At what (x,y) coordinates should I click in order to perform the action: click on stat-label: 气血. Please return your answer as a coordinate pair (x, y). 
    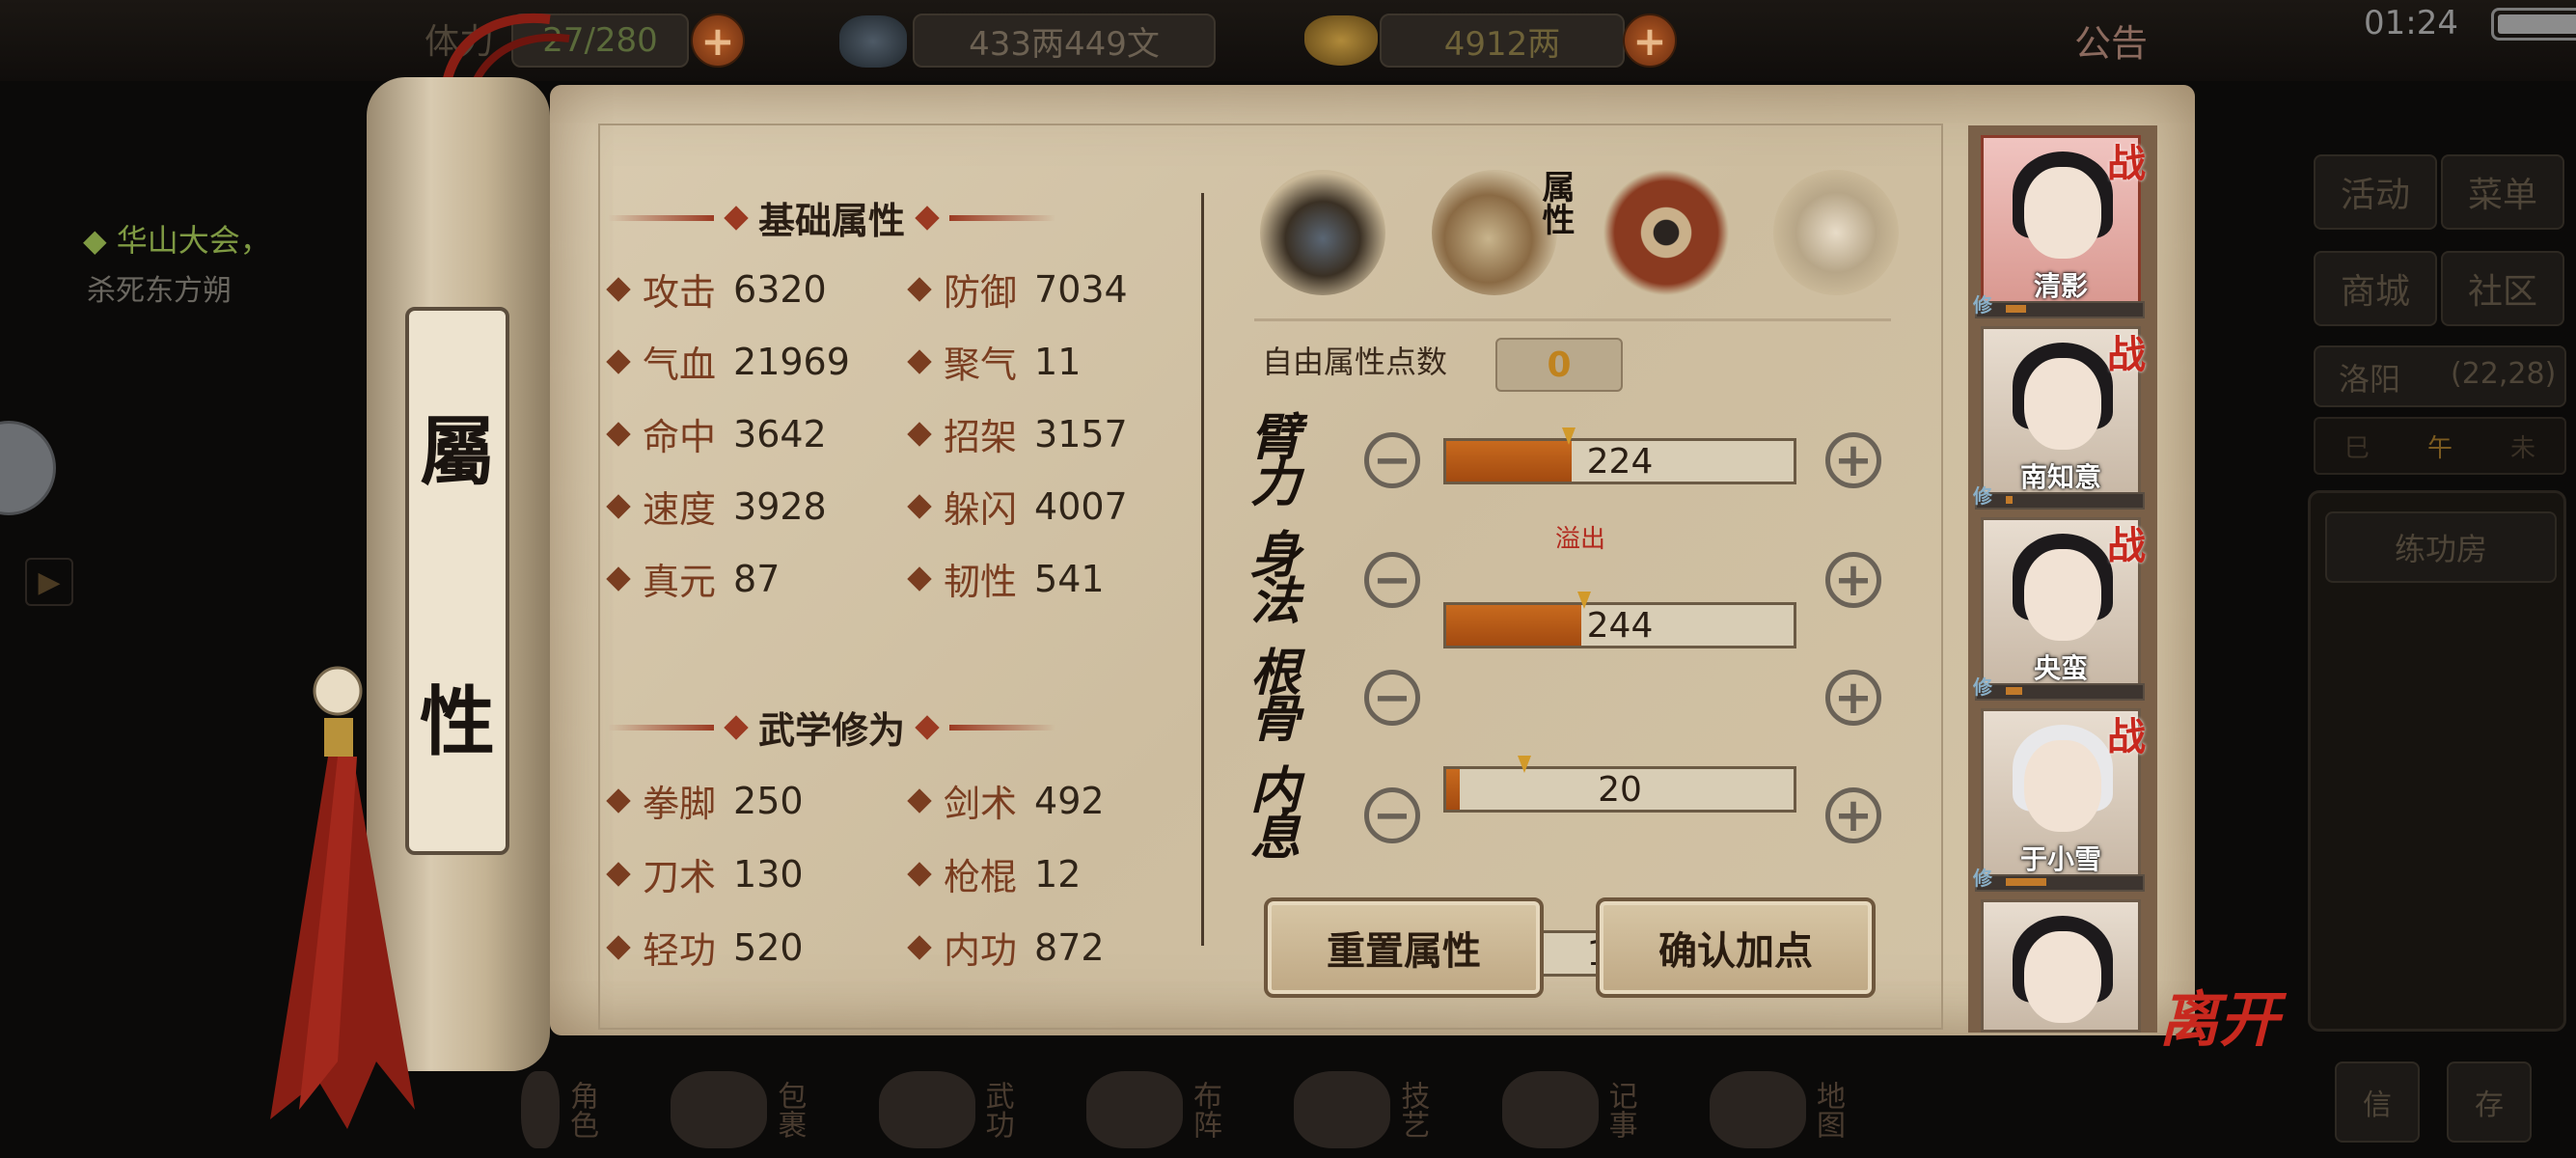
    Looking at the image, I should click on (680, 365).